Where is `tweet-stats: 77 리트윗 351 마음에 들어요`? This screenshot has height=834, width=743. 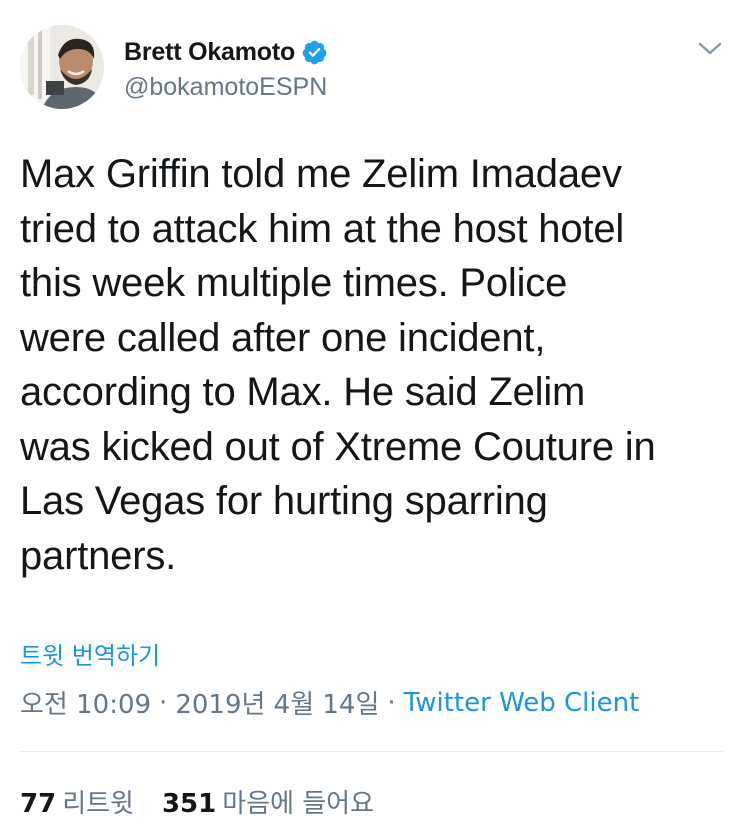 tweet-stats: 77 리트윗 351 마음에 들어요 is located at coordinates (197, 801).